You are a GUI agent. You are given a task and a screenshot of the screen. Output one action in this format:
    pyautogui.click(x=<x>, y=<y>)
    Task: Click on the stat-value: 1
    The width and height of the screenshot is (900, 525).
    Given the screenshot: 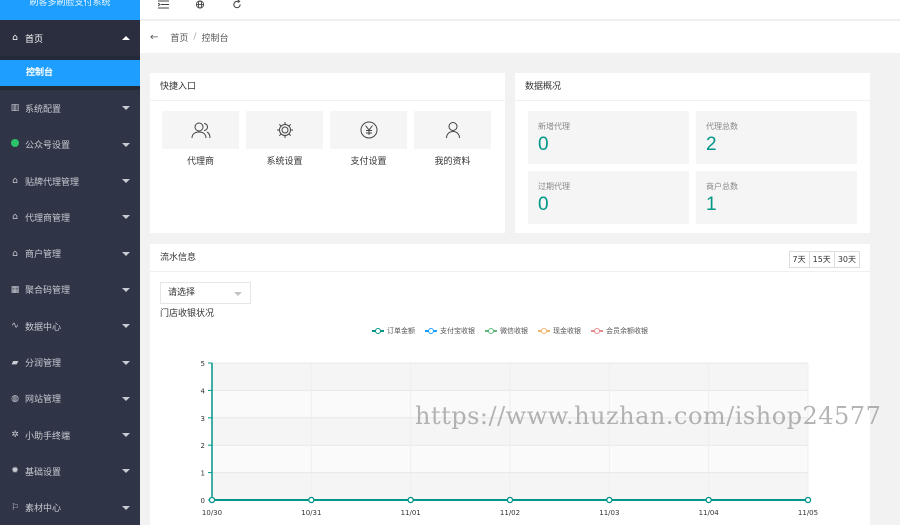 What is the action you would take?
    pyautogui.click(x=711, y=204)
    